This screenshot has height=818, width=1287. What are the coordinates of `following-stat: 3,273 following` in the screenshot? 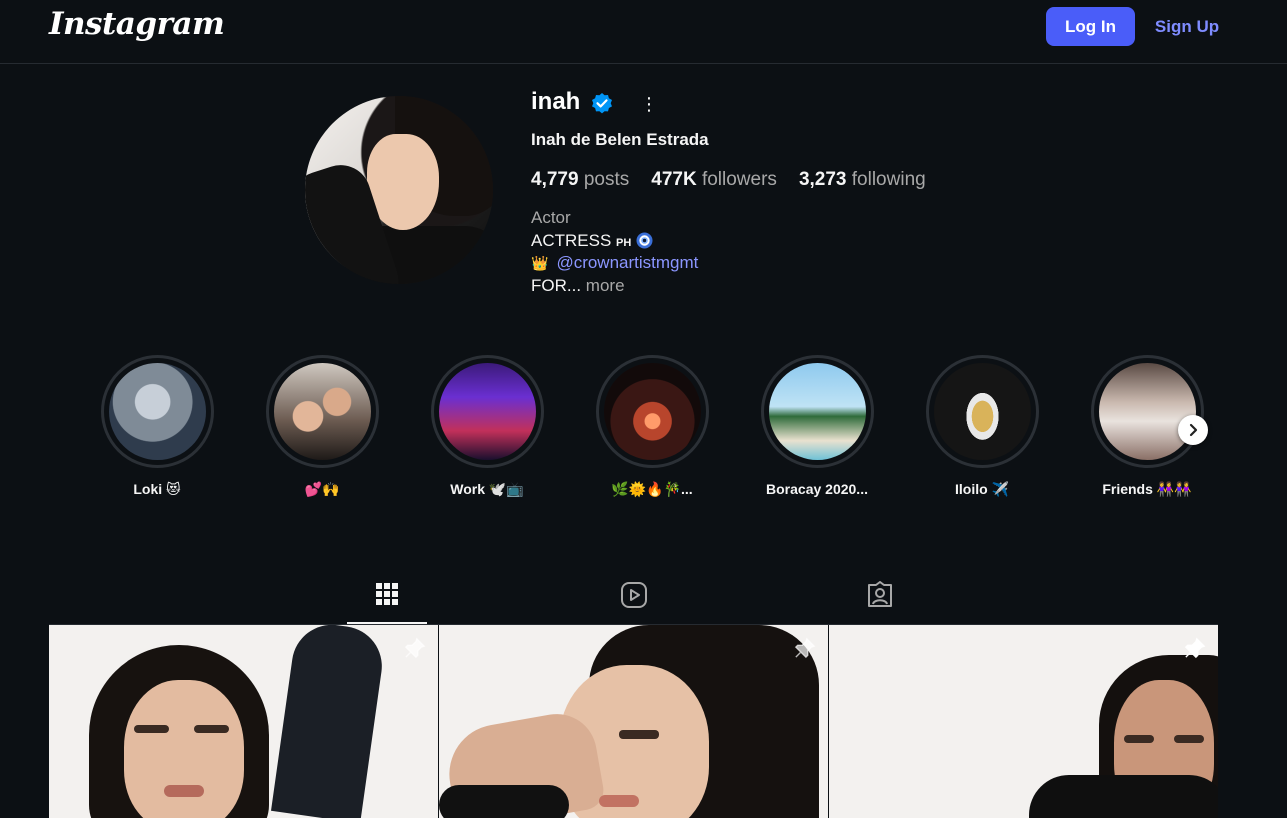 It's located at (862, 180).